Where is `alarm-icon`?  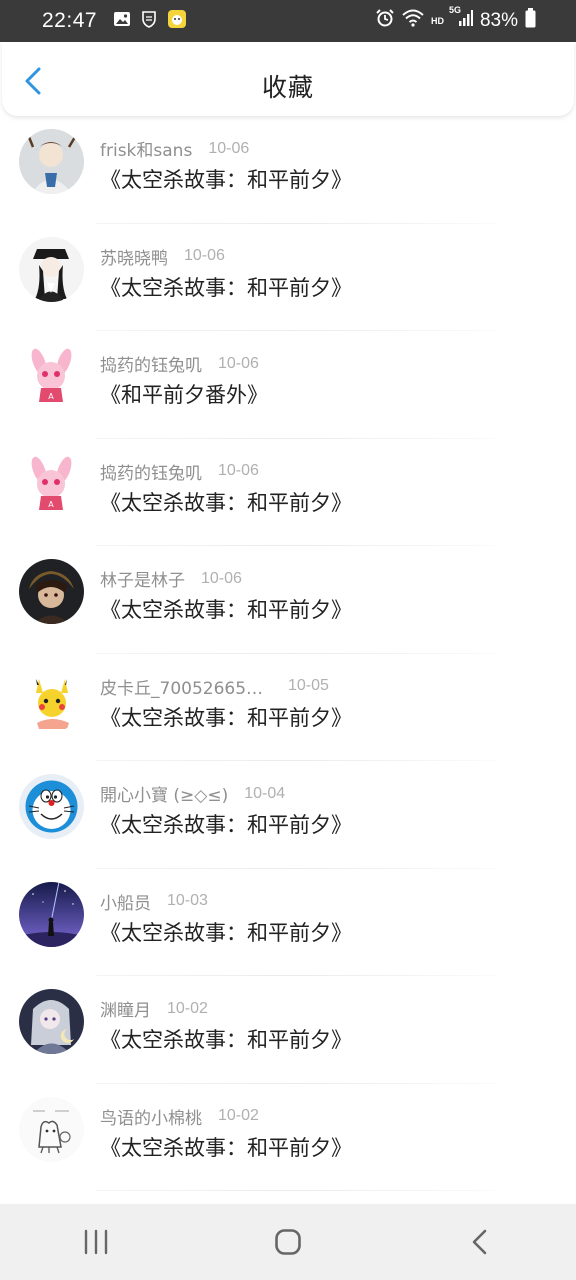
alarm-icon is located at coordinates (385, 21).